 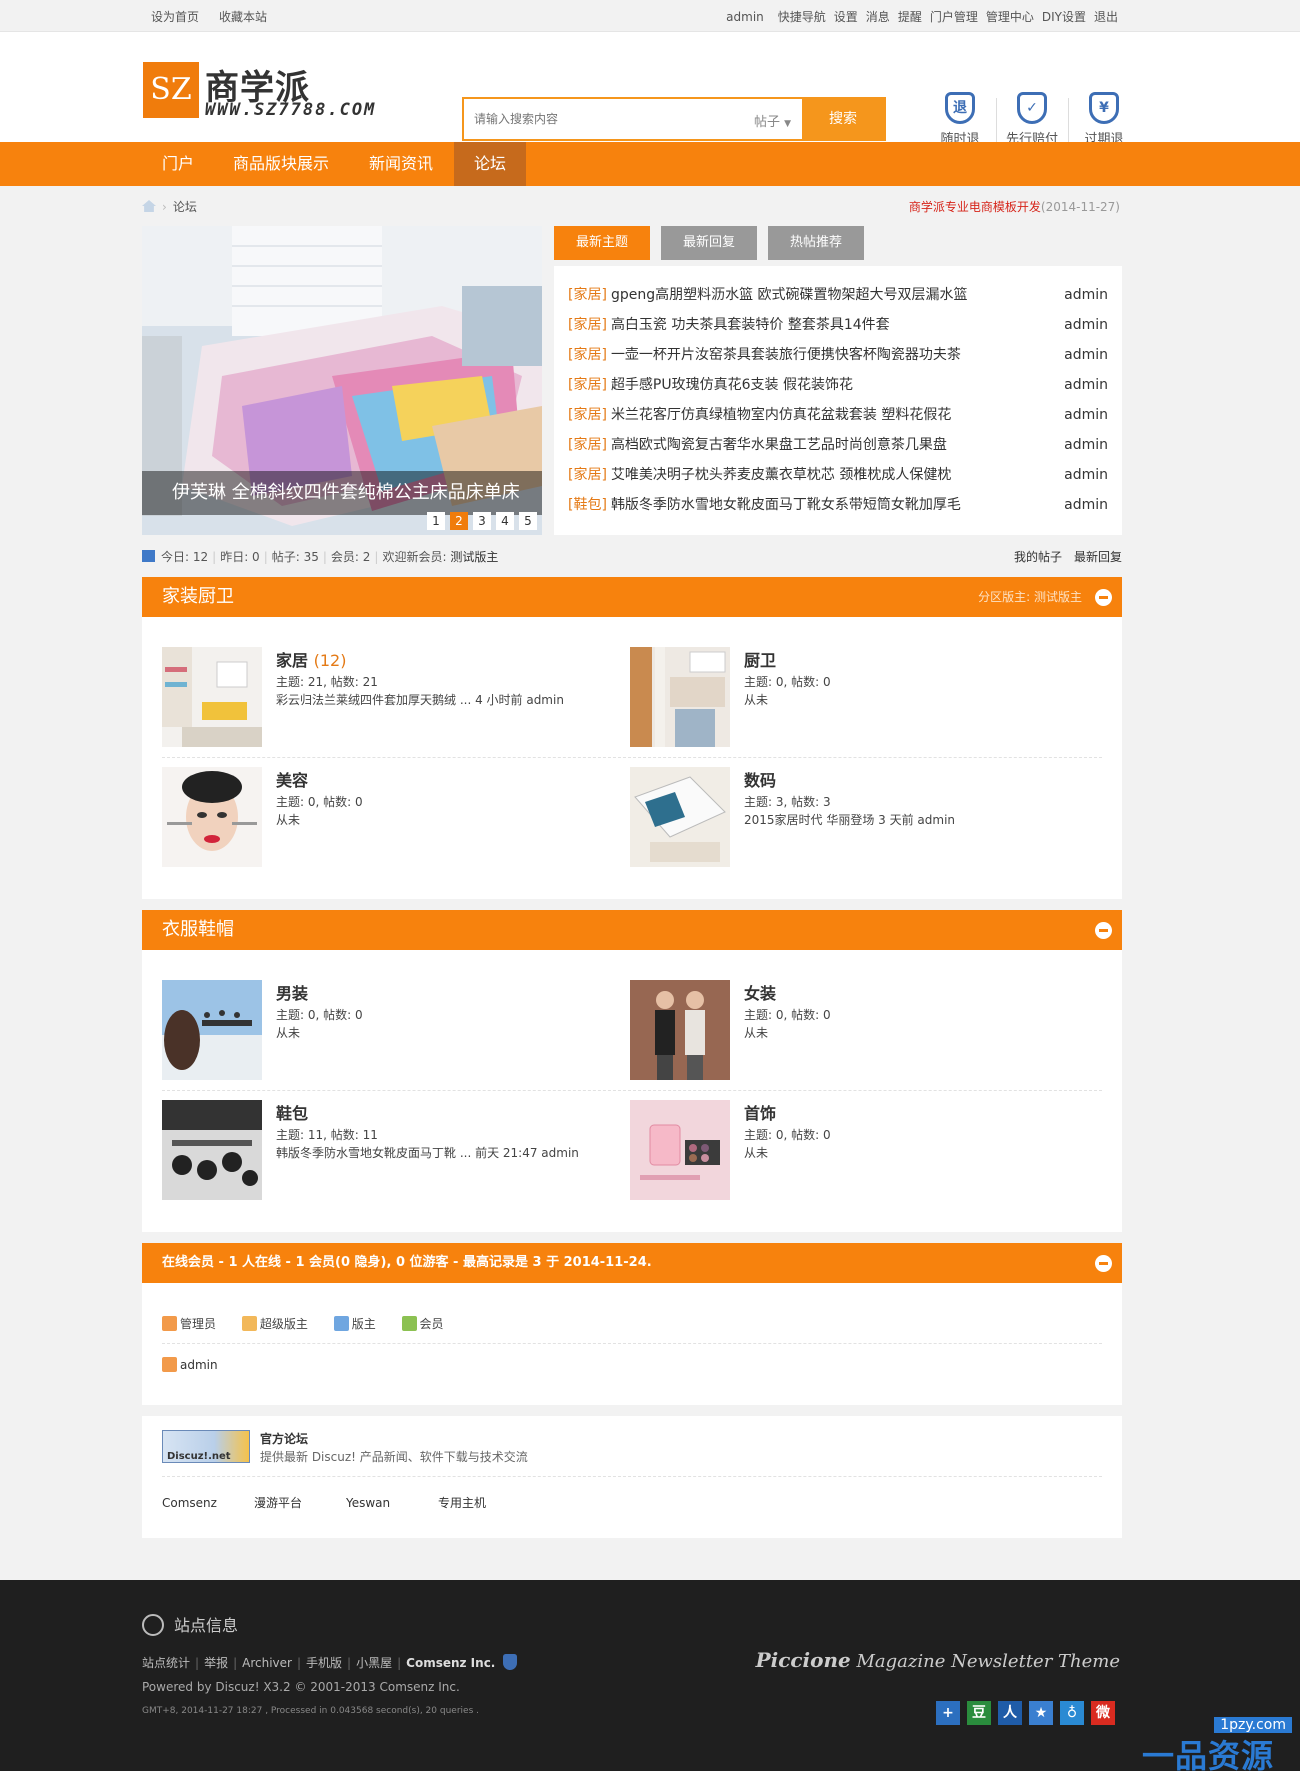 I want to click on category-title: 衣服鞋帽, so click(x=198, y=930).